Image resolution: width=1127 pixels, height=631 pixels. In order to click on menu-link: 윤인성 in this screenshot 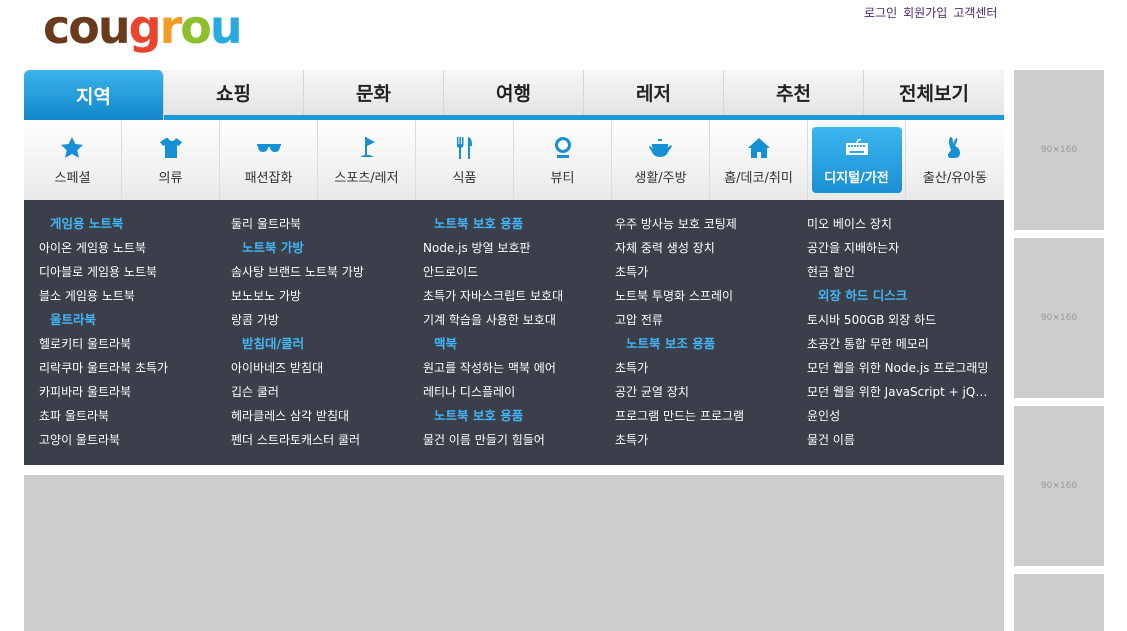, I will do `click(899, 416)`.